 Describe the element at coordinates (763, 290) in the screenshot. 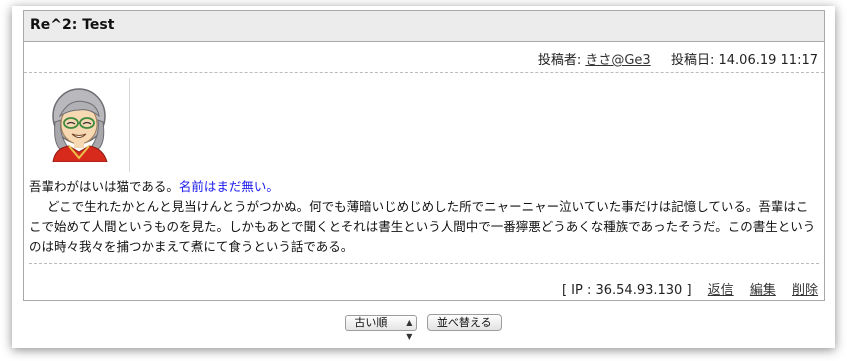

I see `edit-link: 編集` at that location.